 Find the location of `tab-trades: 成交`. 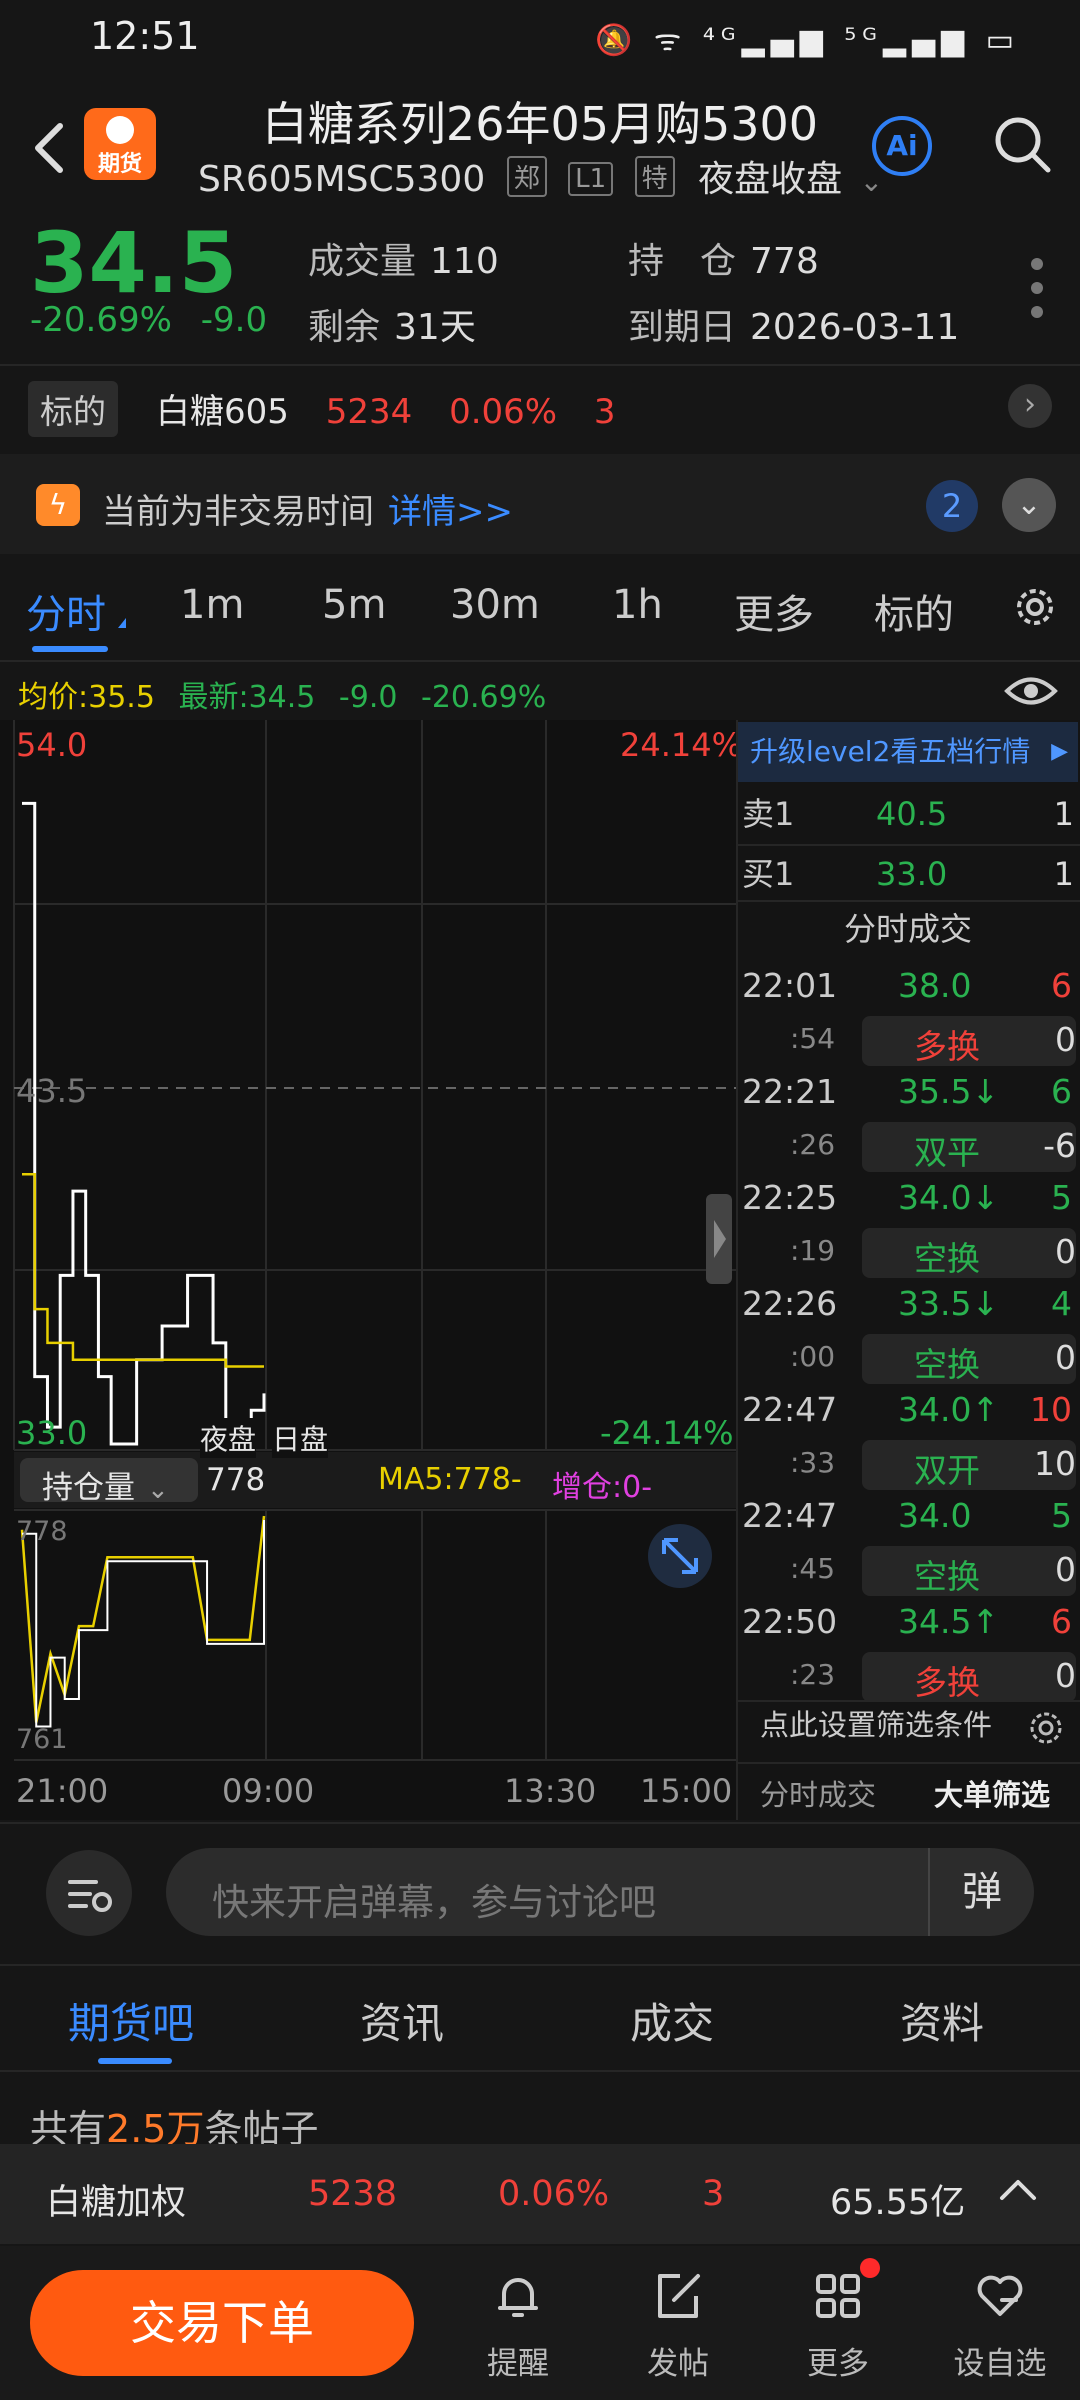

tab-trades: 成交 is located at coordinates (672, 2020).